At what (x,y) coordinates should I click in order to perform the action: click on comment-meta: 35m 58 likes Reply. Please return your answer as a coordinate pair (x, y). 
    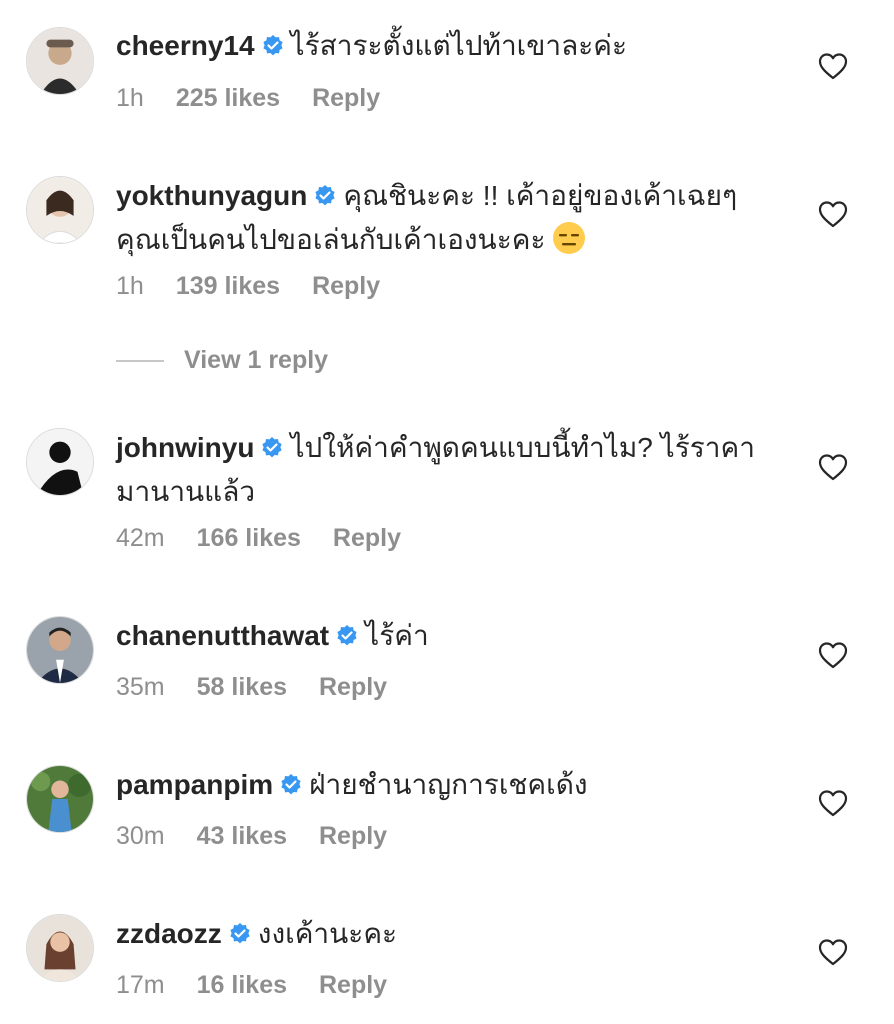
    Looking at the image, I should click on (267, 687).